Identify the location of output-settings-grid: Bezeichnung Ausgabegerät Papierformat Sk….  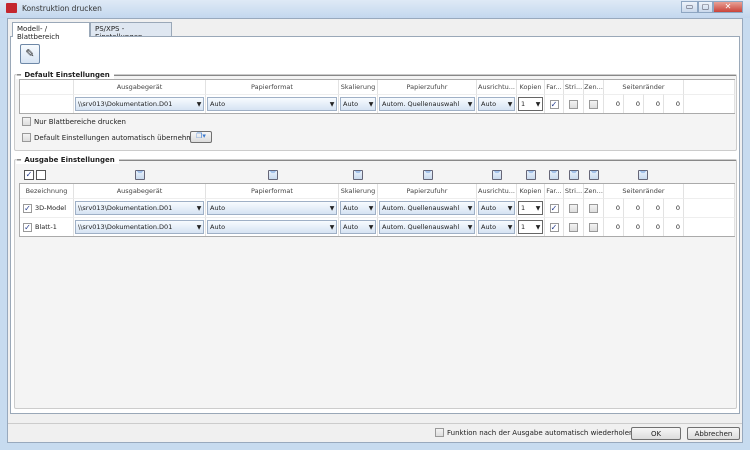
(377, 210).